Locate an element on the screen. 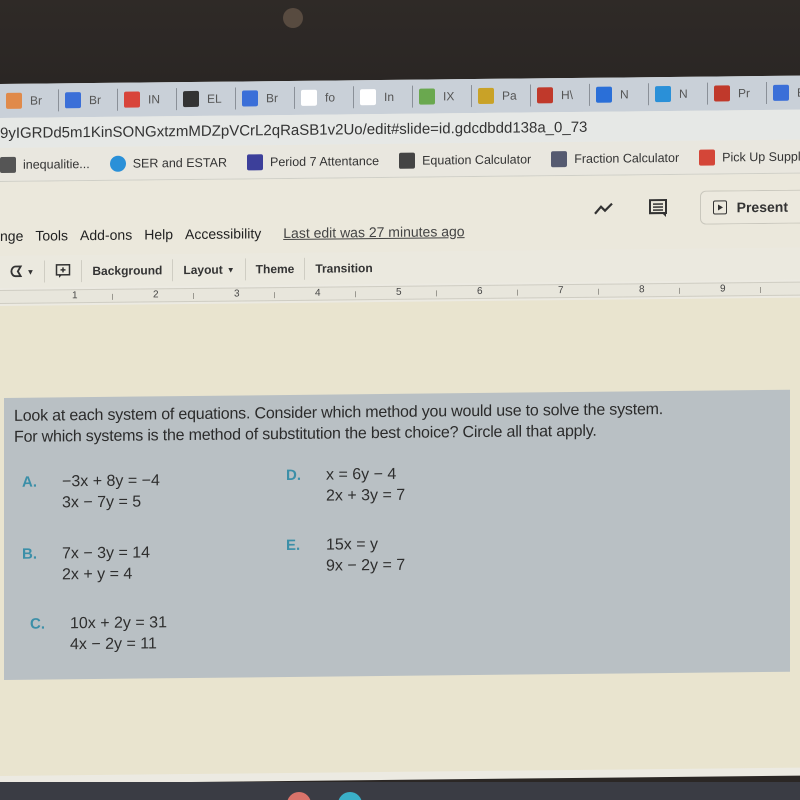 The width and height of the screenshot is (800, 800). option-d: D. x = 6y − 4 2x + 3y = 7 is located at coordinates (345, 485).